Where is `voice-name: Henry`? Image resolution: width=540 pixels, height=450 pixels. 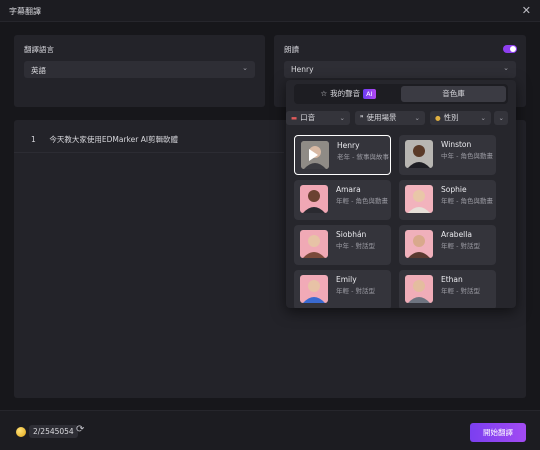 voice-name: Henry is located at coordinates (348, 145).